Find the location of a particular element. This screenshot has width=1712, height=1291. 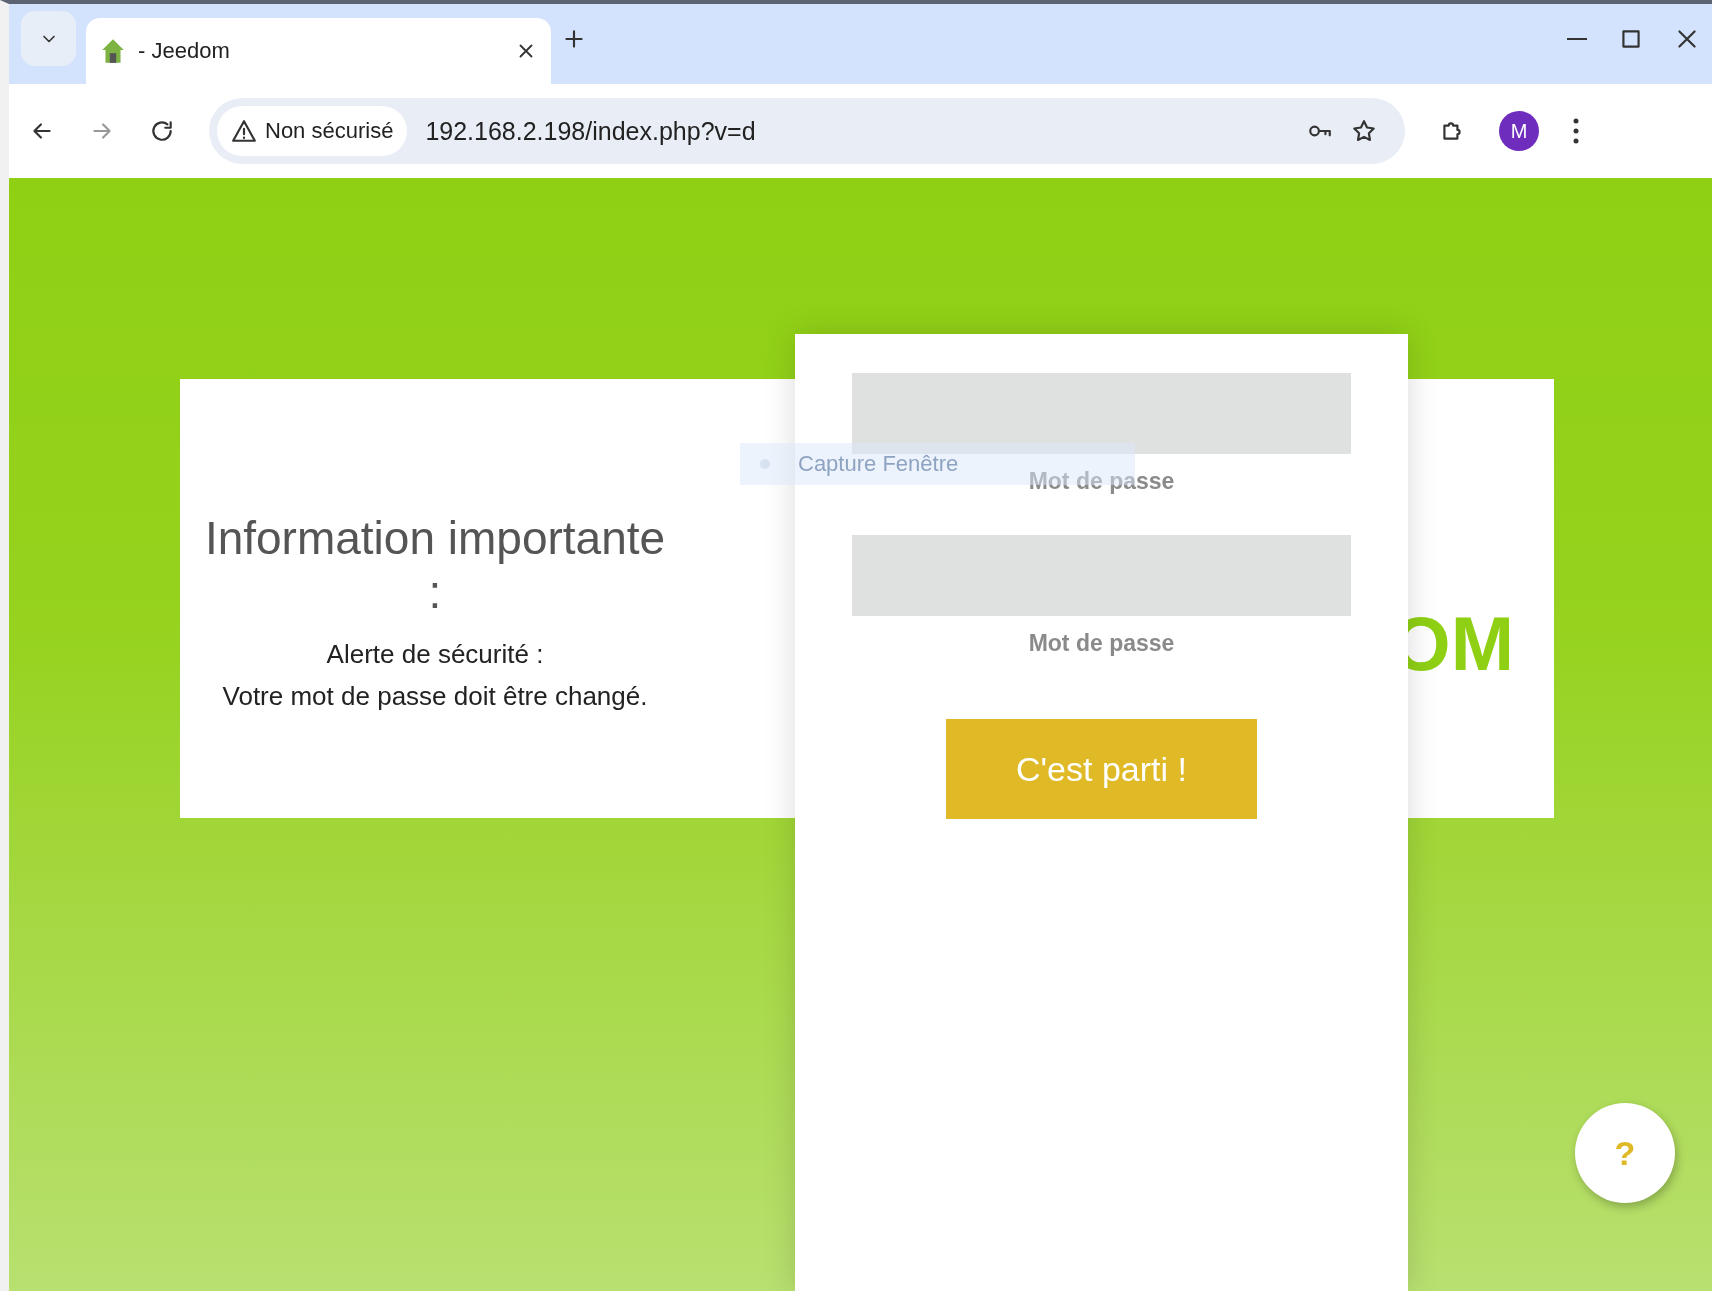

address-field: 192.168.2.198/index.php?v=d is located at coordinates (857, 131).